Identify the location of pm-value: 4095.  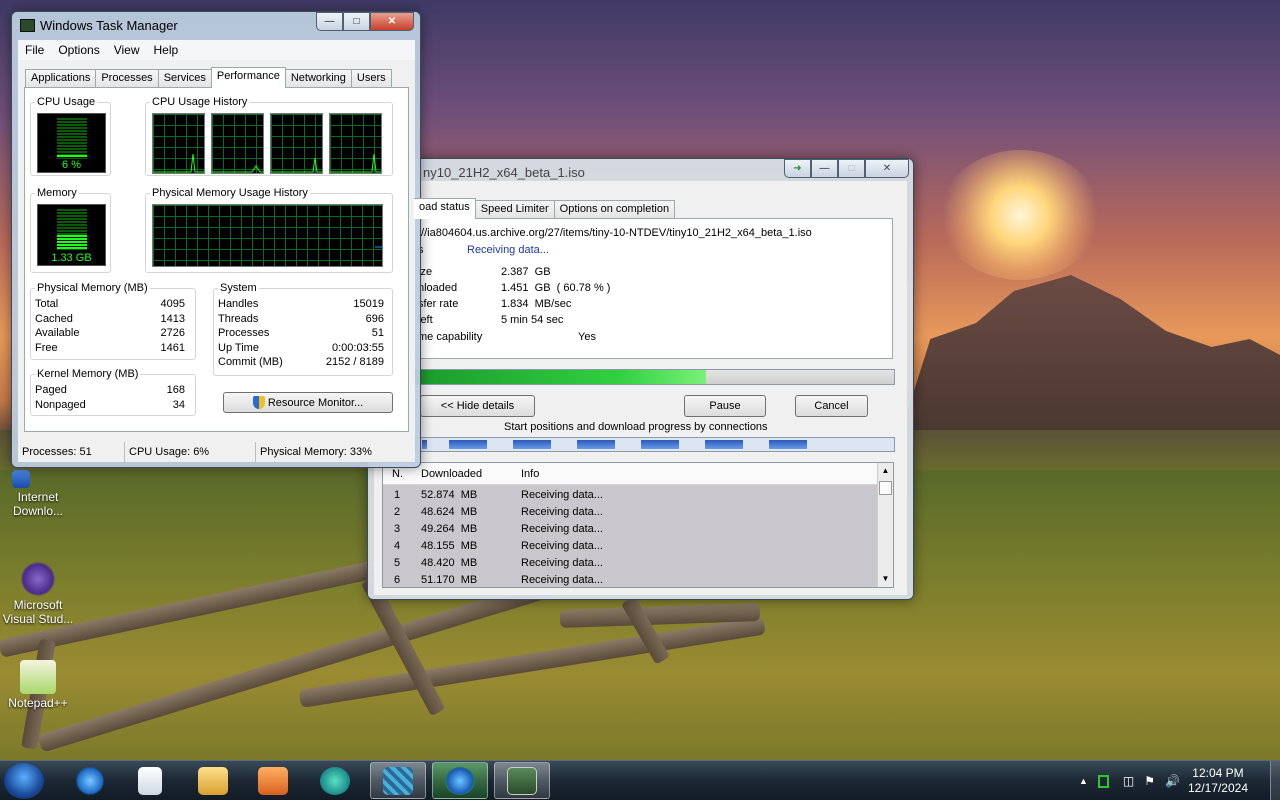
(172, 304).